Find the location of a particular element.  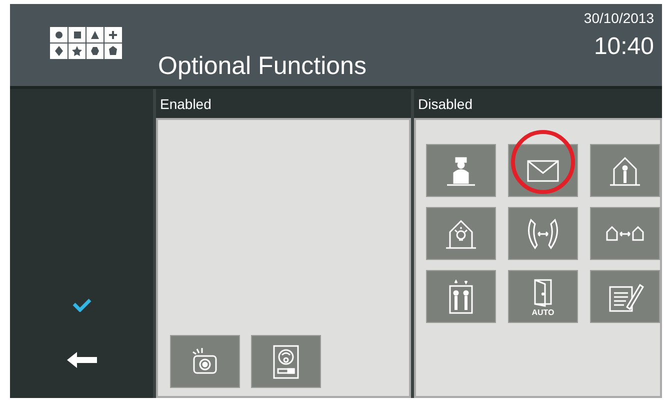

date-text: 30/10/2013 is located at coordinates (619, 18).